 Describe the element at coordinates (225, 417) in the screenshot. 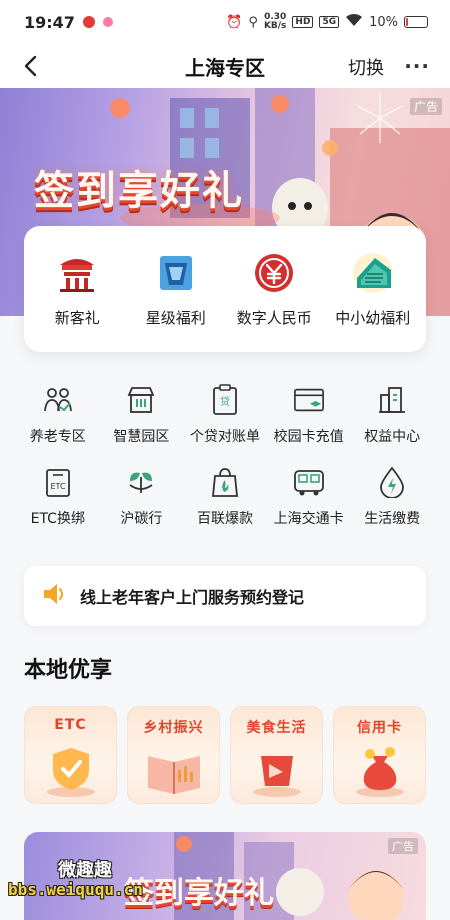

I see `service-loan-statement: 贷 个贷对账单` at that location.